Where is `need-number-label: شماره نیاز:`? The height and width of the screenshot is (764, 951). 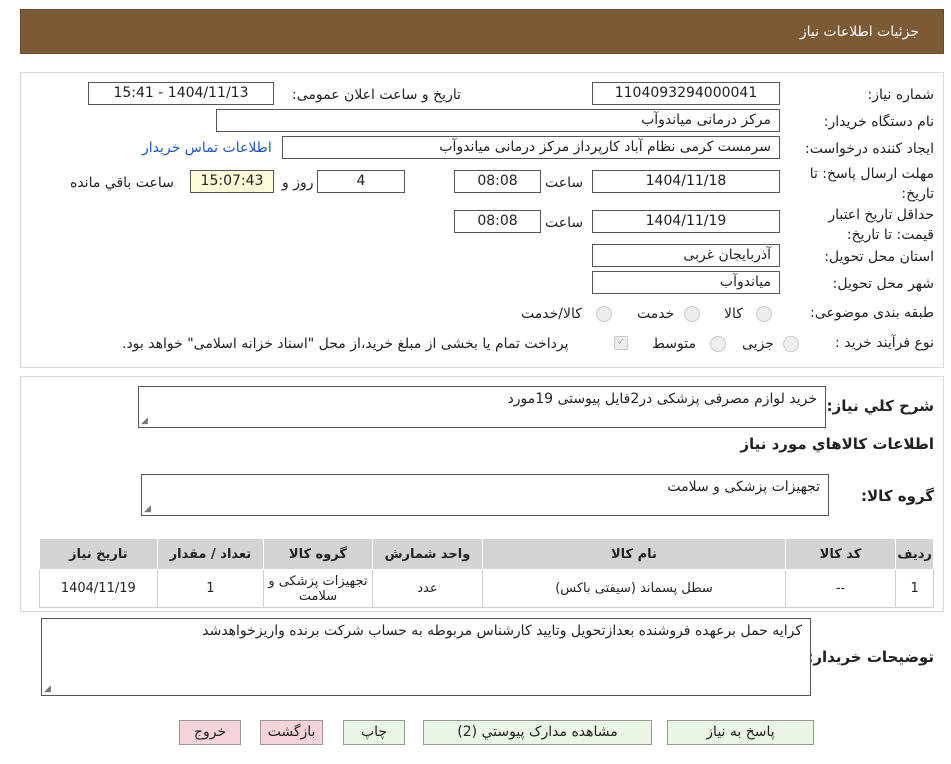
need-number-label: شماره نیاز: is located at coordinates (901, 95).